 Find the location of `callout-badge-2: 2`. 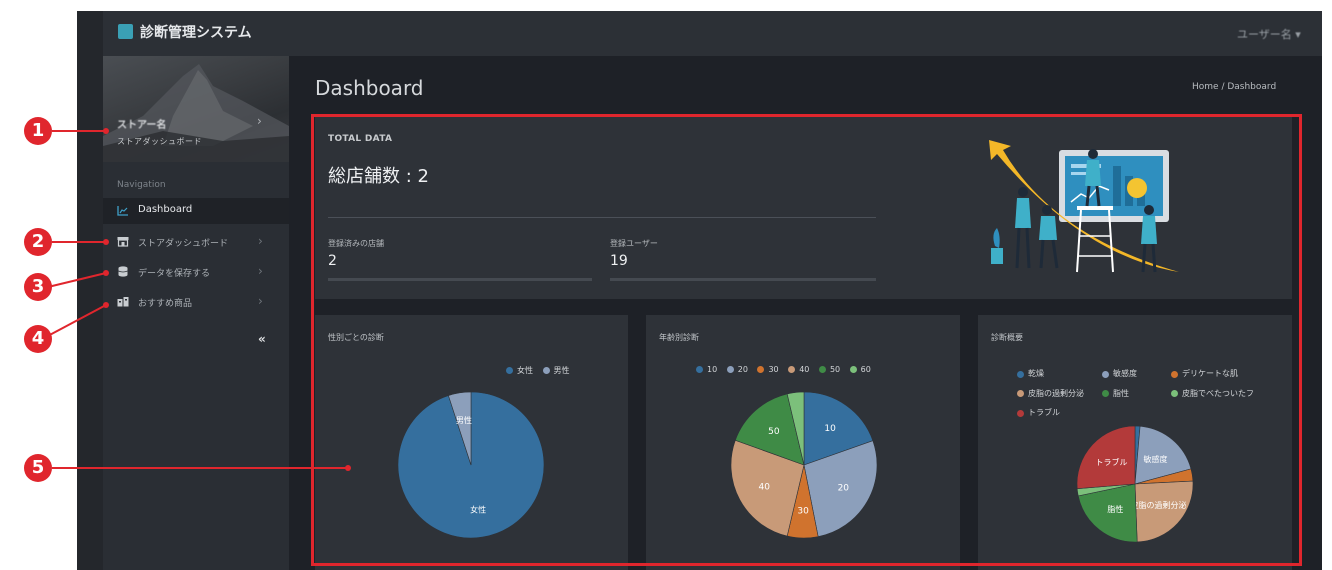

callout-badge-2: 2 is located at coordinates (38, 242).